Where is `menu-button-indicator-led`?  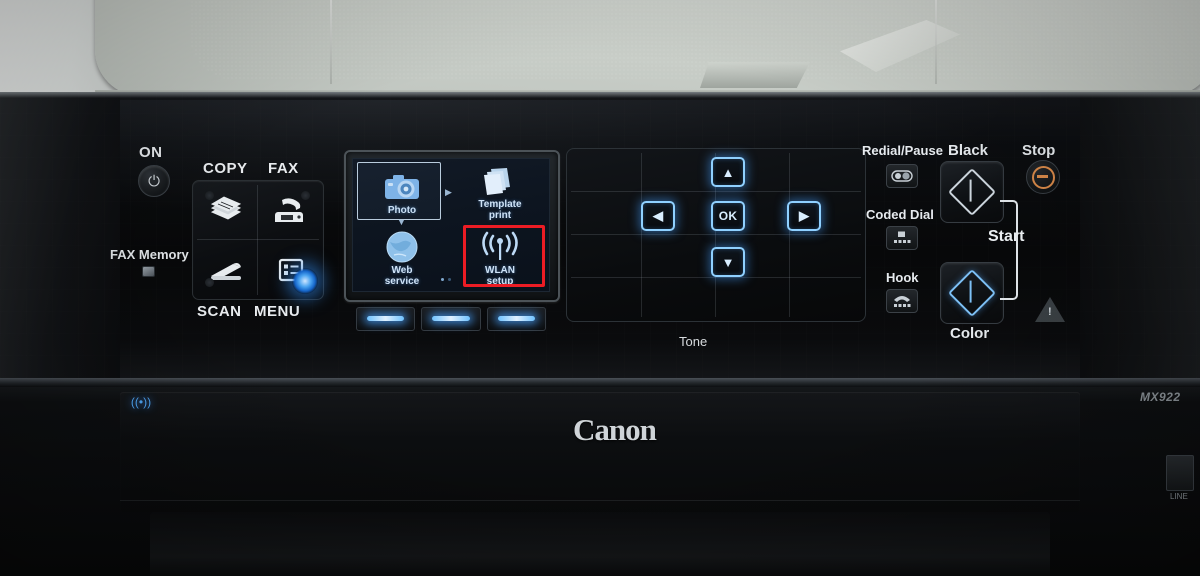 menu-button-indicator-led is located at coordinates (305, 281).